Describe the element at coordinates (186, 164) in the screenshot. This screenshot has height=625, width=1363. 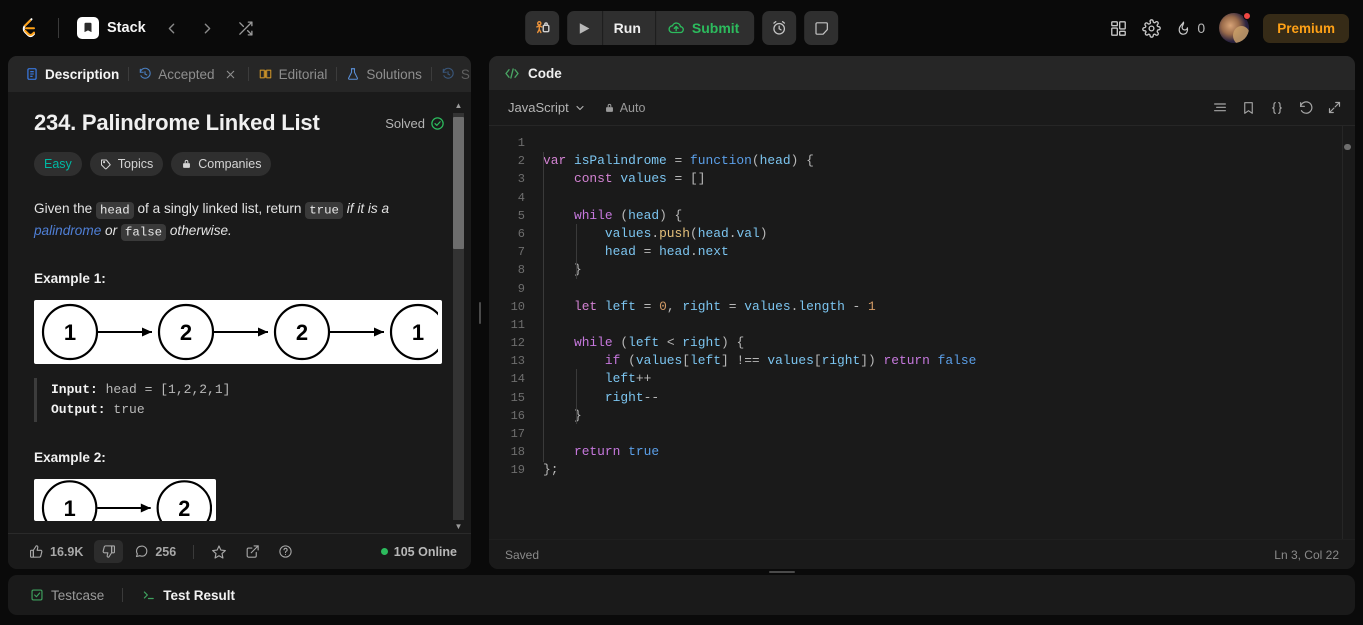
I see `lock-icon` at that location.